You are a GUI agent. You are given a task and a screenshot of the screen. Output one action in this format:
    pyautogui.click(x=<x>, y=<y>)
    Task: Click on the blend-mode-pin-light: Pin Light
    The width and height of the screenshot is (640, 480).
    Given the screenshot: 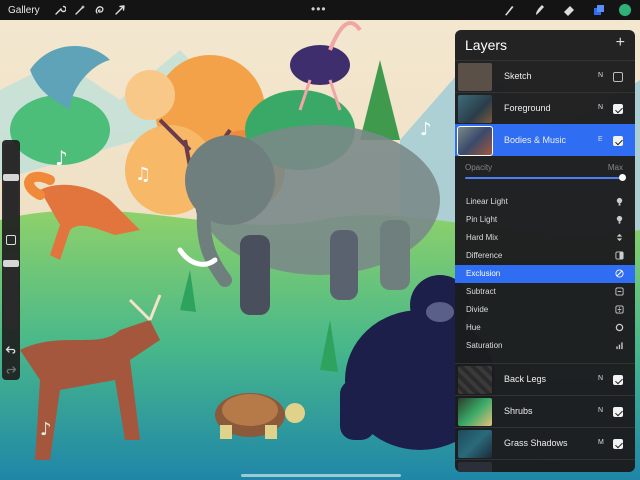 What is the action you would take?
    pyautogui.click(x=545, y=220)
    